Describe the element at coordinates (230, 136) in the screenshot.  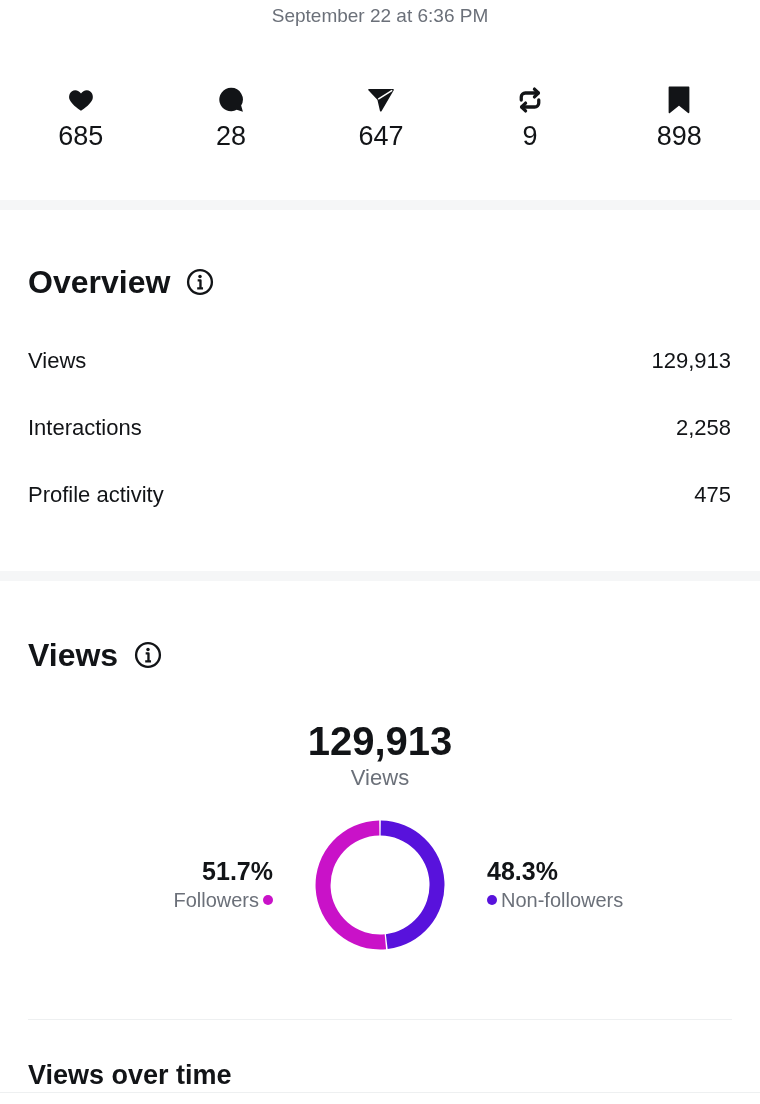
I see `engagement-count: 28` at that location.